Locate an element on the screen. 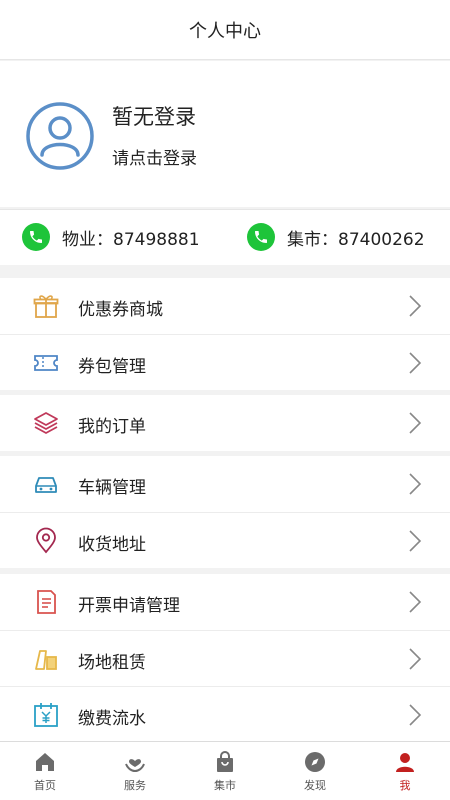  menu-item-label: 收货地址 is located at coordinates (112, 545).